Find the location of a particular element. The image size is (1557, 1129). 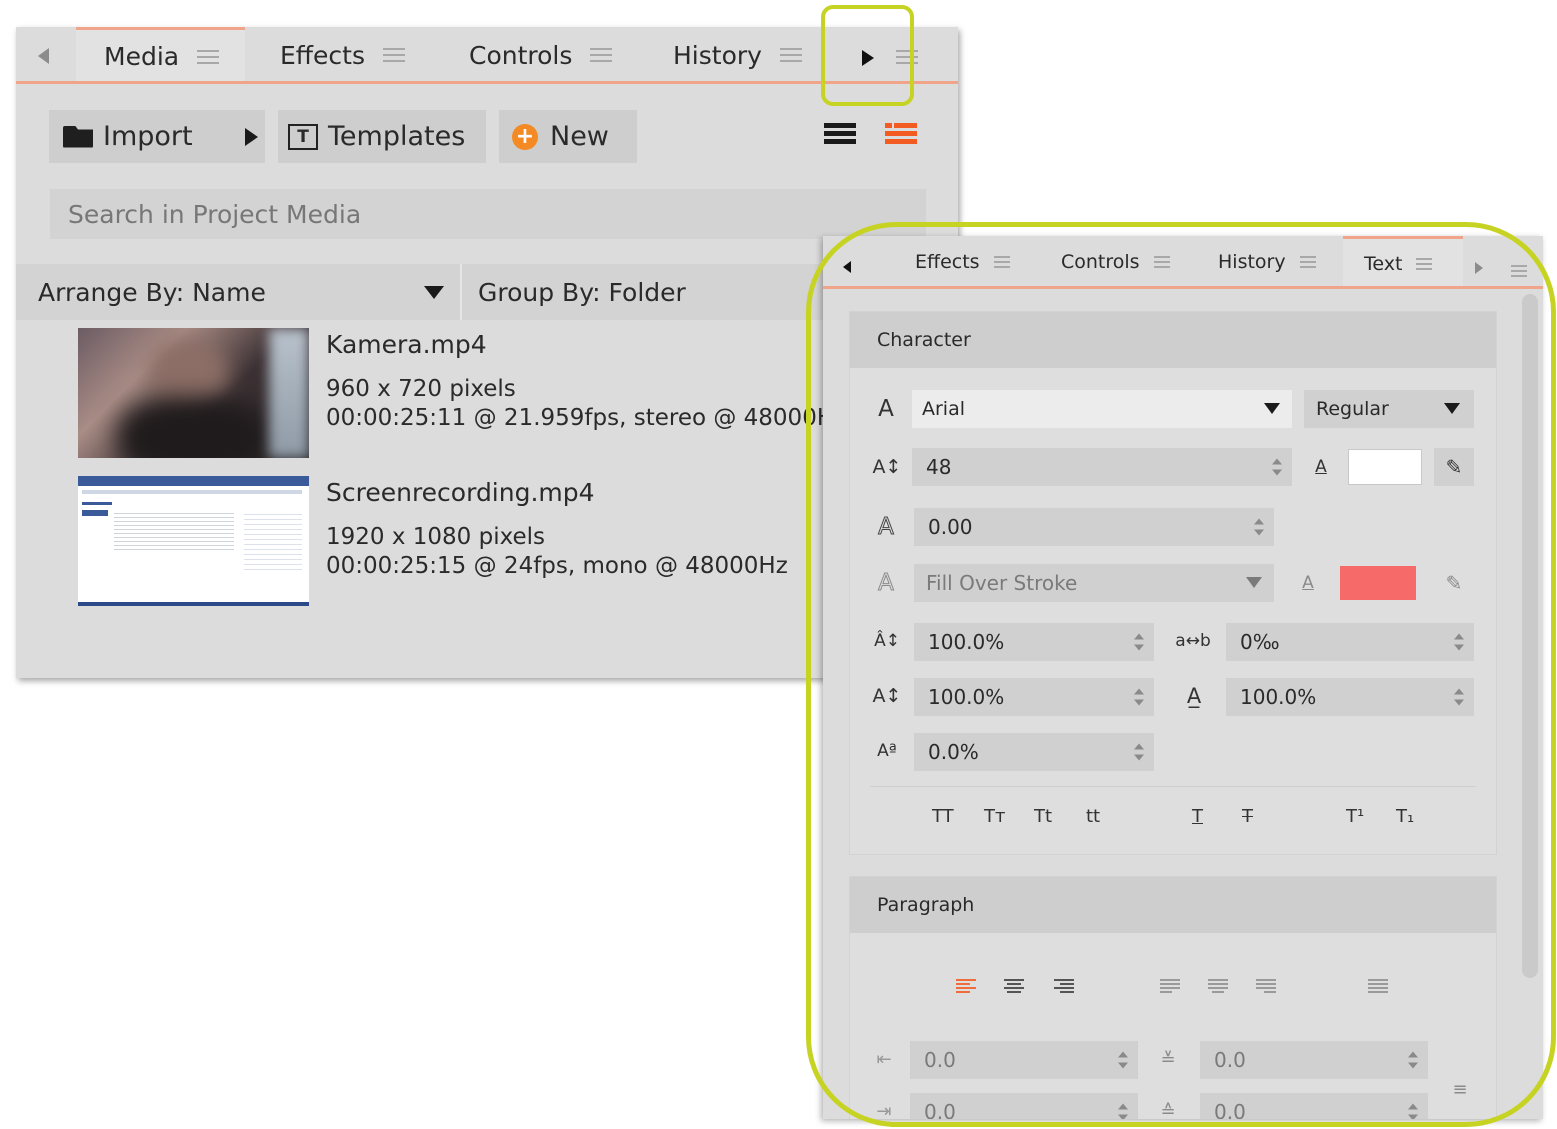

tab-history-label: History is located at coordinates (717, 55).